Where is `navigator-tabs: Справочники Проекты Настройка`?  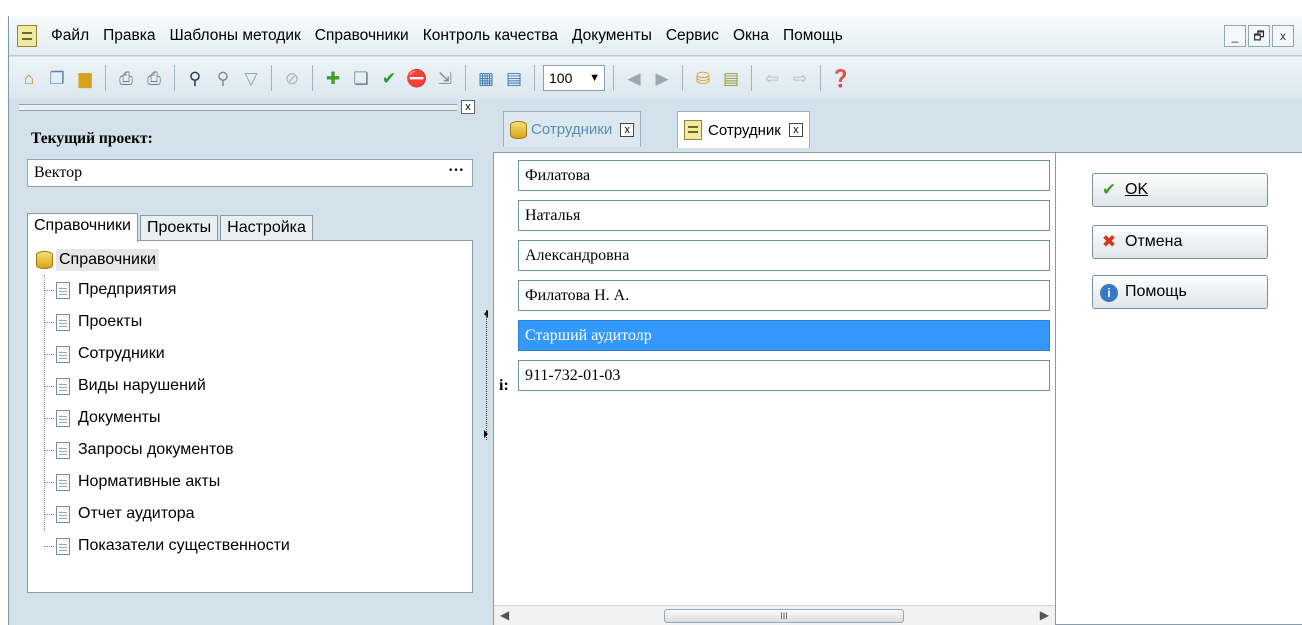
navigator-tabs: Справочники Проекты Настройка is located at coordinates (171, 227).